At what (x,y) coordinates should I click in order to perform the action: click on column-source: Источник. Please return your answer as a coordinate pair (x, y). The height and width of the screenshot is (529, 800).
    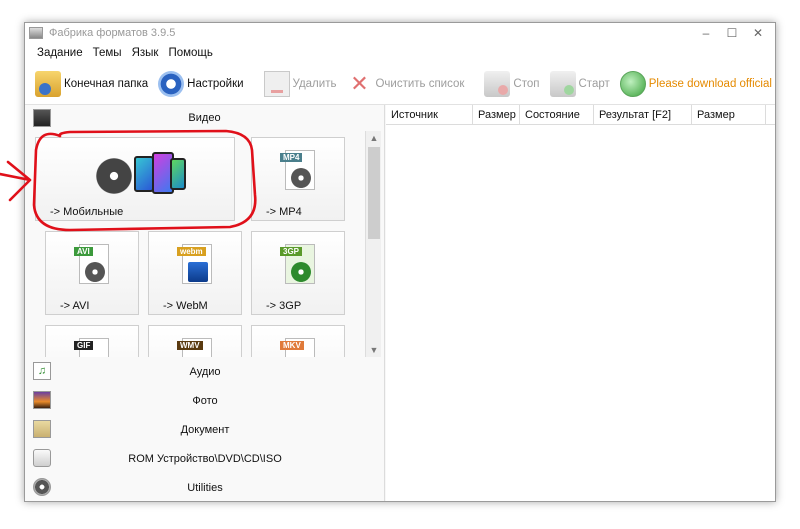
    Looking at the image, I should click on (429, 115).